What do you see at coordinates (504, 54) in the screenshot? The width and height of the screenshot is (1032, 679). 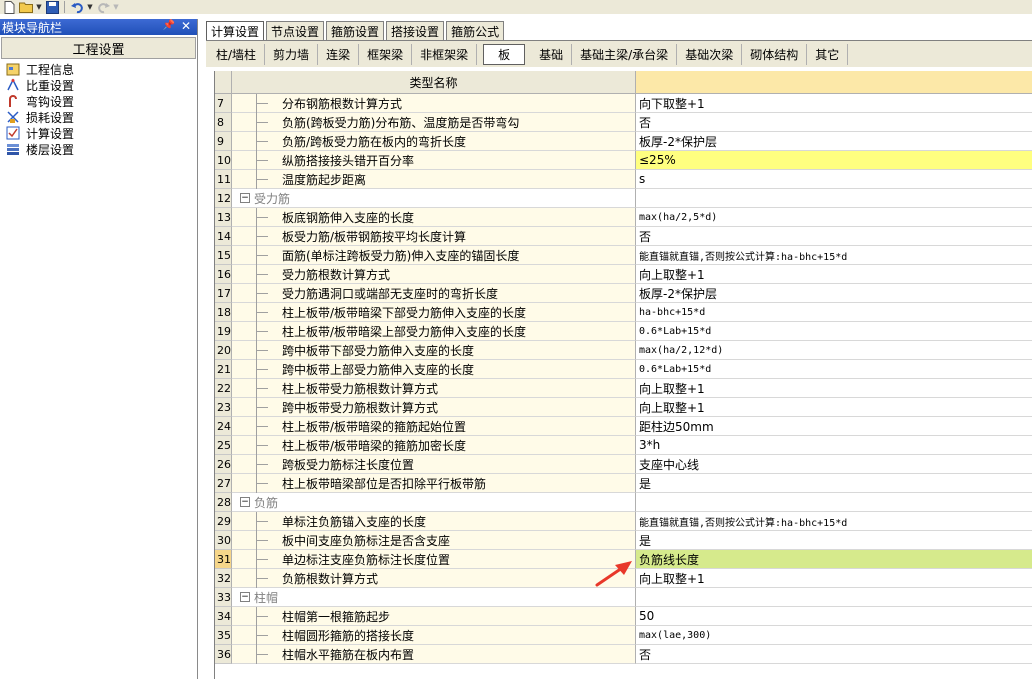 I see `tab-component-5: 板` at bounding box center [504, 54].